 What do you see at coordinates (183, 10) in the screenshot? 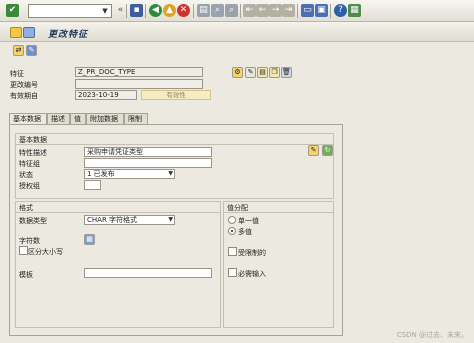
I see `cancel-icon: ✕` at bounding box center [183, 10].